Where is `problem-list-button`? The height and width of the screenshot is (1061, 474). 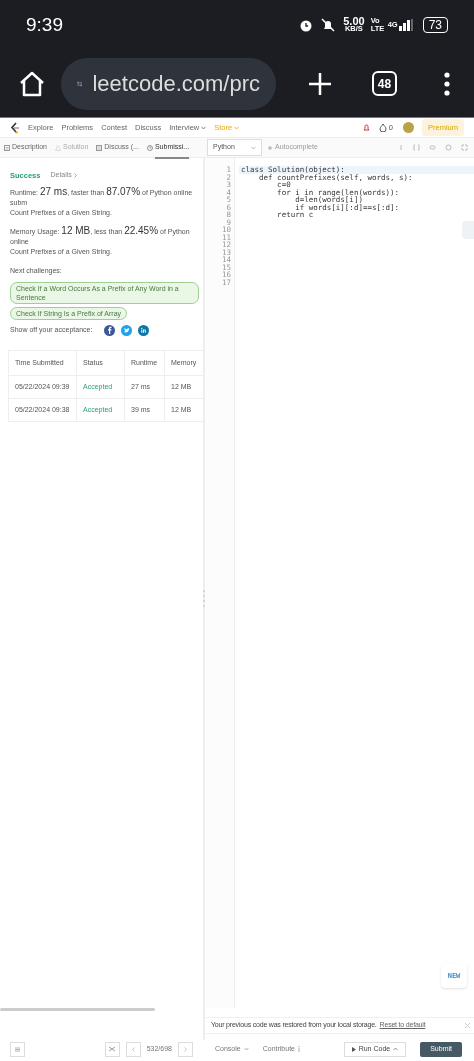 problem-list-button is located at coordinates (17, 1049).